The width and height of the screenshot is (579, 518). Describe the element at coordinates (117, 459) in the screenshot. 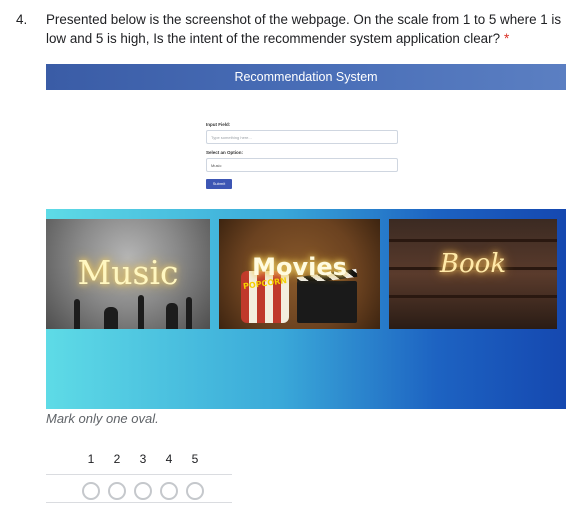

I see `scale-label: 2` at that location.